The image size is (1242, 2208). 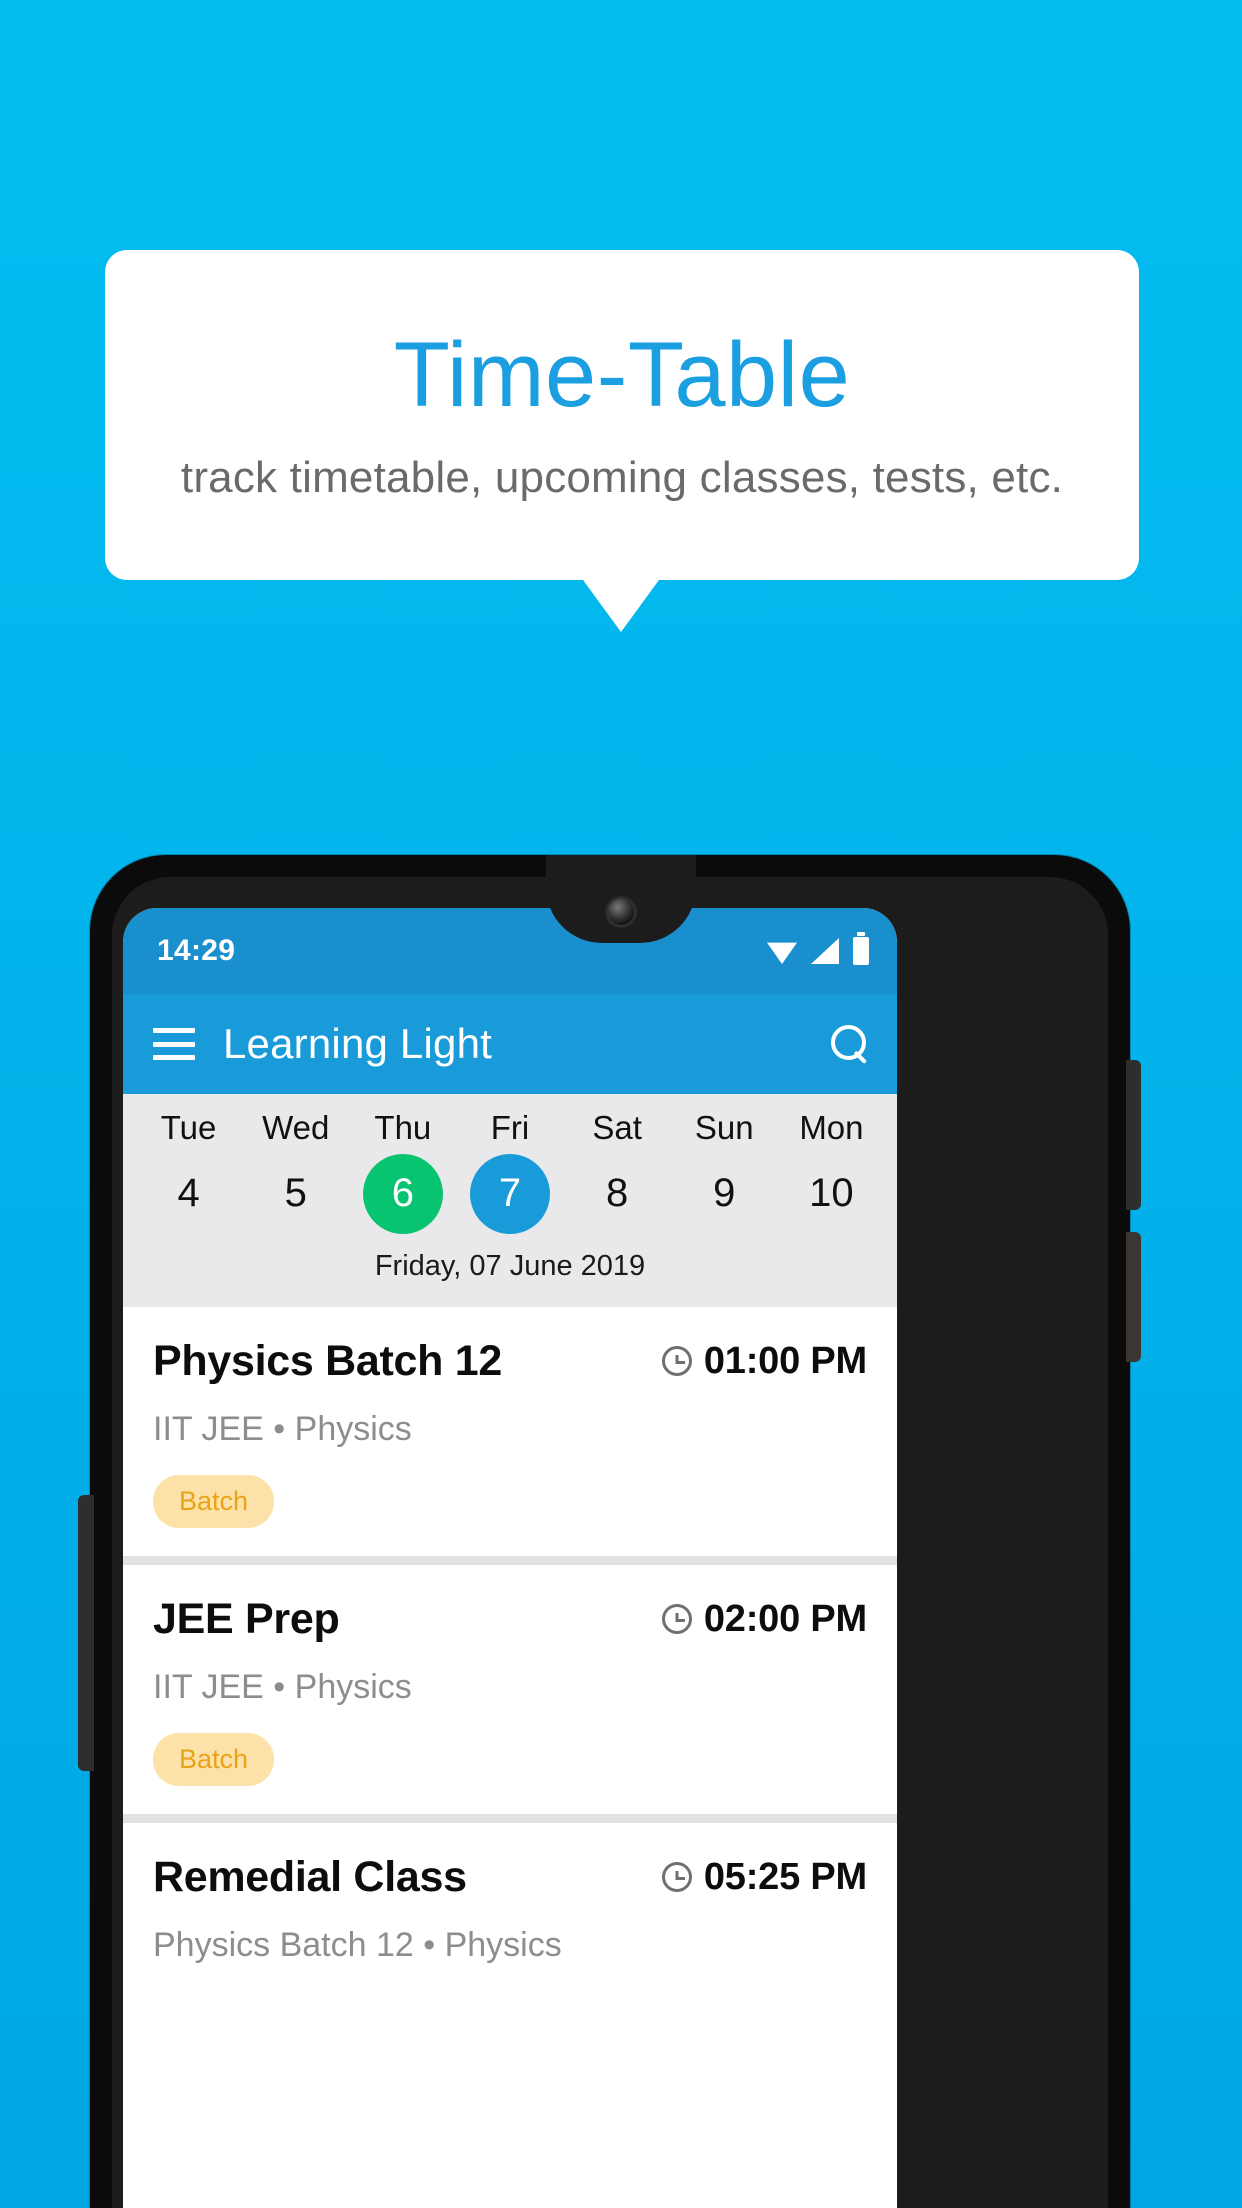 What do you see at coordinates (402, 1193) in the screenshot?
I see `date-day-number: 6` at bounding box center [402, 1193].